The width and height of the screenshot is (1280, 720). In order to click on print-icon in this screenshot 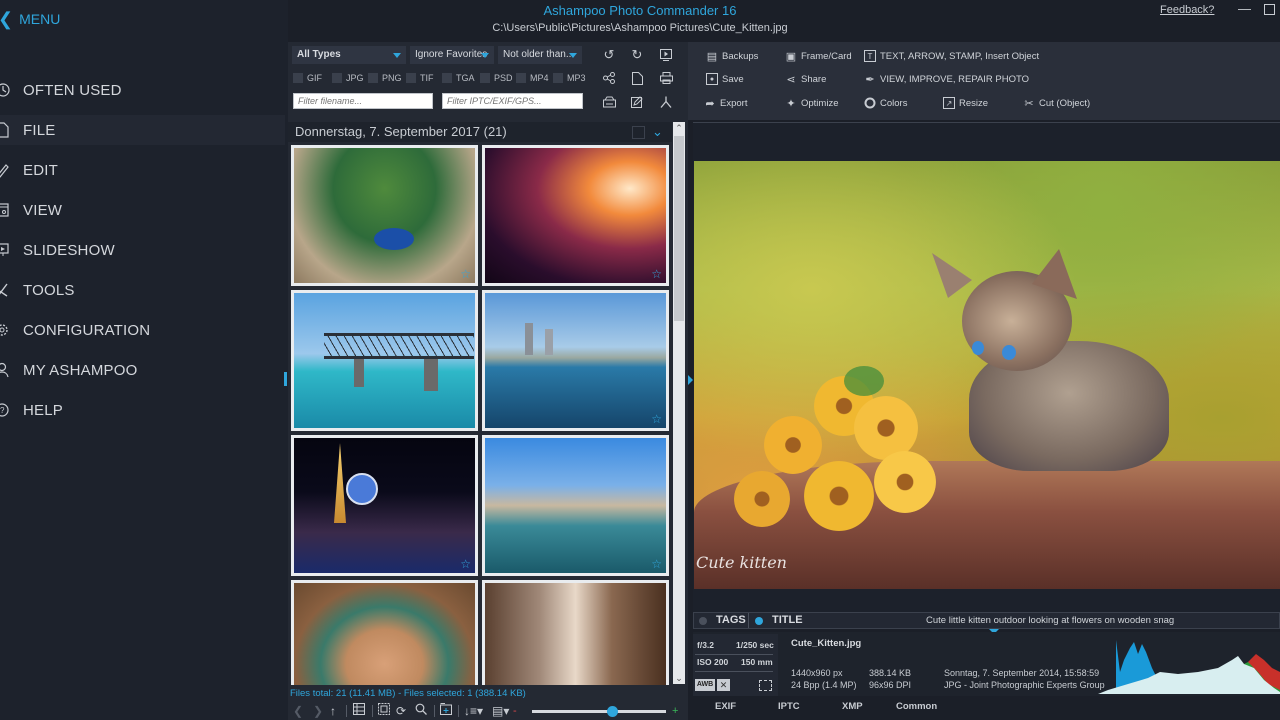, I will do `click(666, 78)`.